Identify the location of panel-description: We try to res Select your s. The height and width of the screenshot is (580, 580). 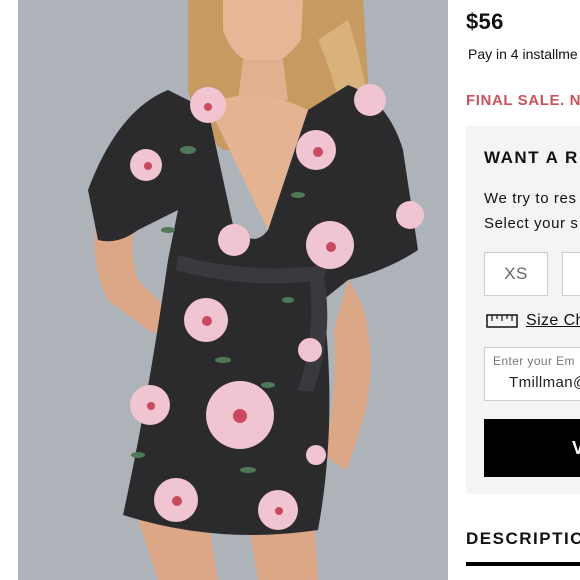
(531, 211).